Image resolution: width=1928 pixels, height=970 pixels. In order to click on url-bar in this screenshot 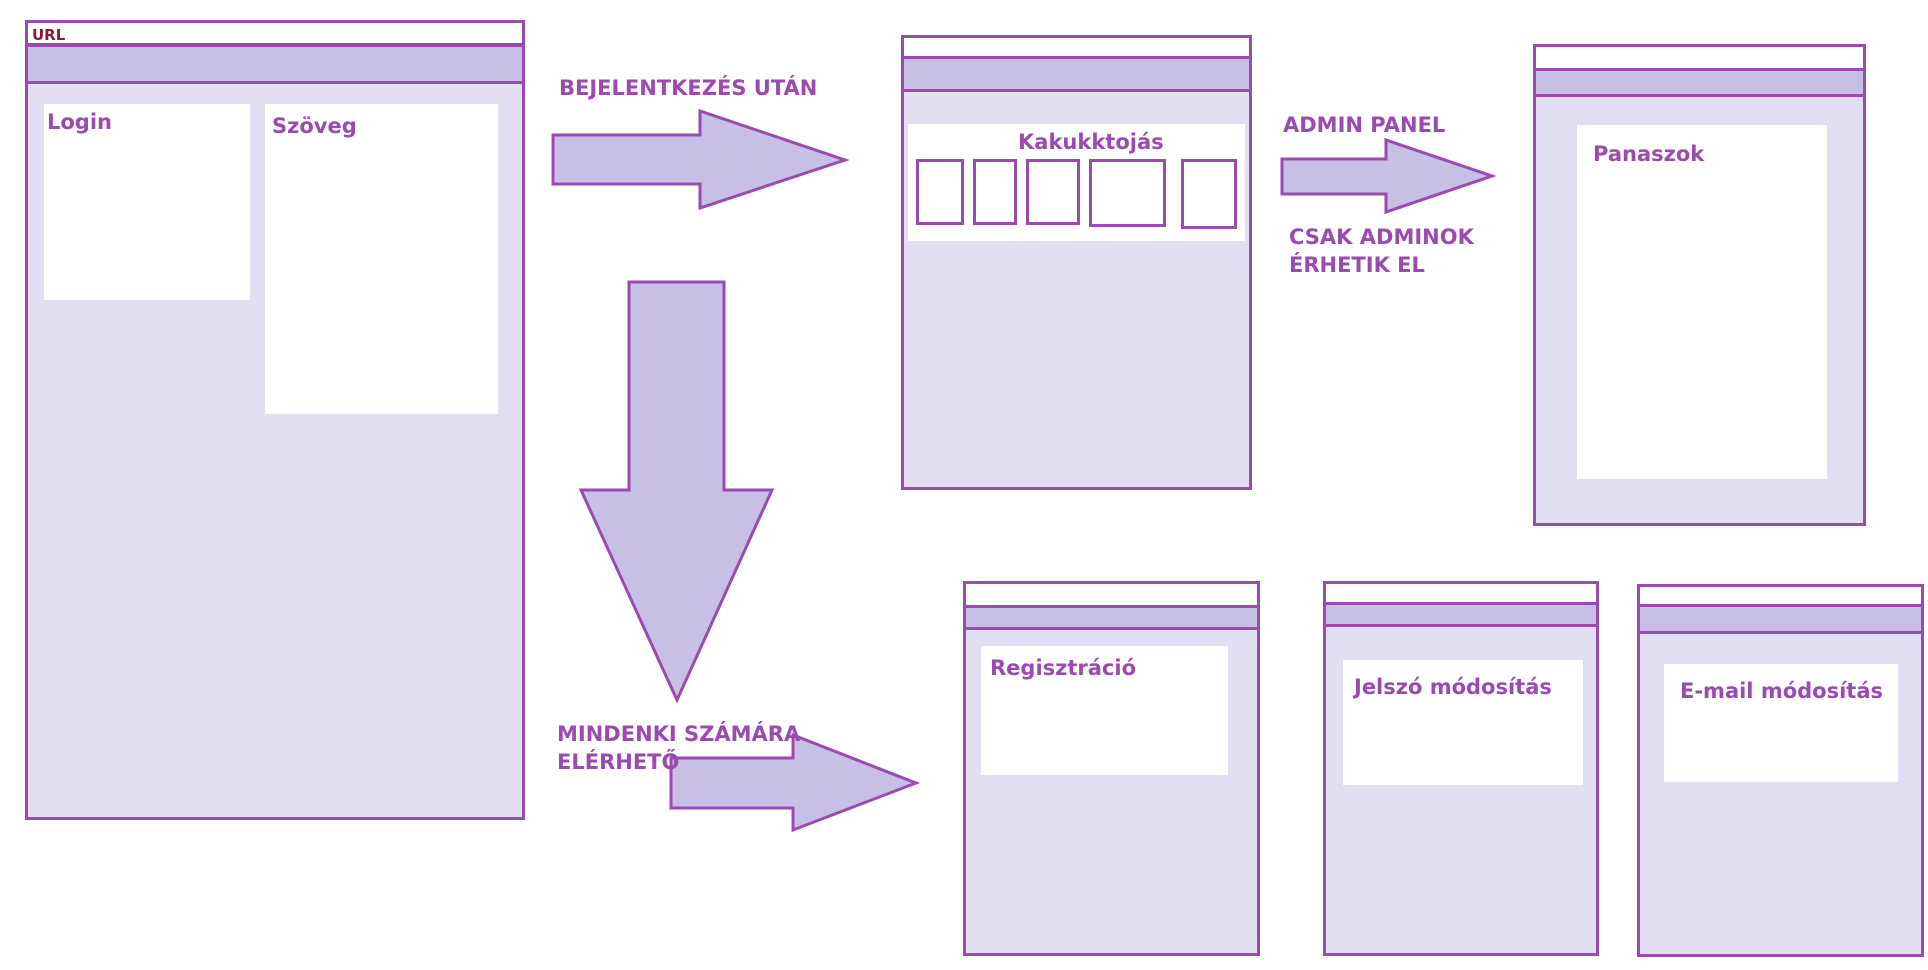, I will do `click(275, 33)`.